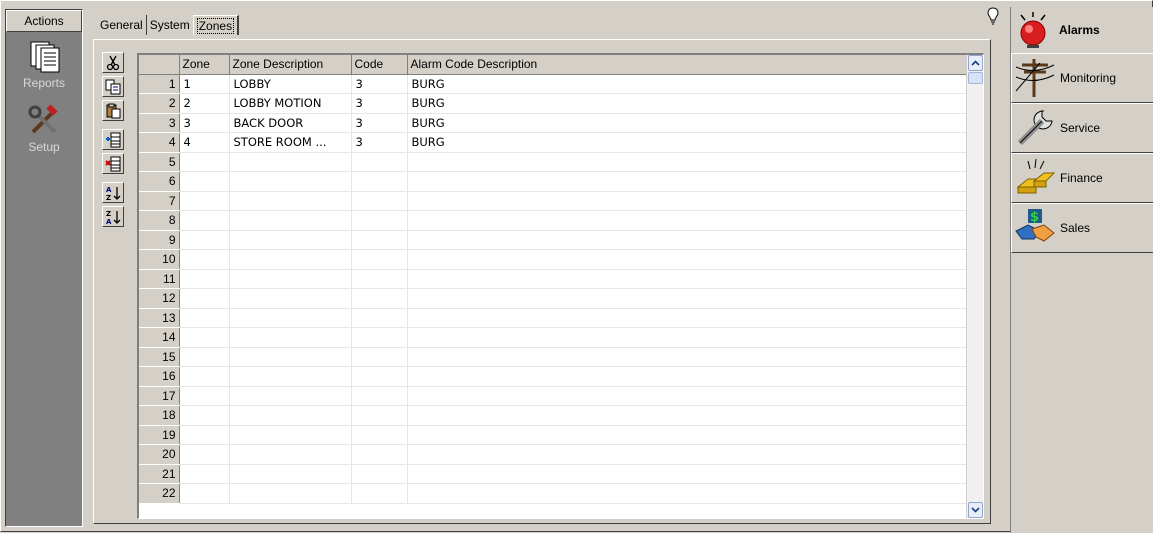 This screenshot has height=533, width=1153. What do you see at coordinates (204, 103) in the screenshot?
I see `zone-cell: 2` at bounding box center [204, 103].